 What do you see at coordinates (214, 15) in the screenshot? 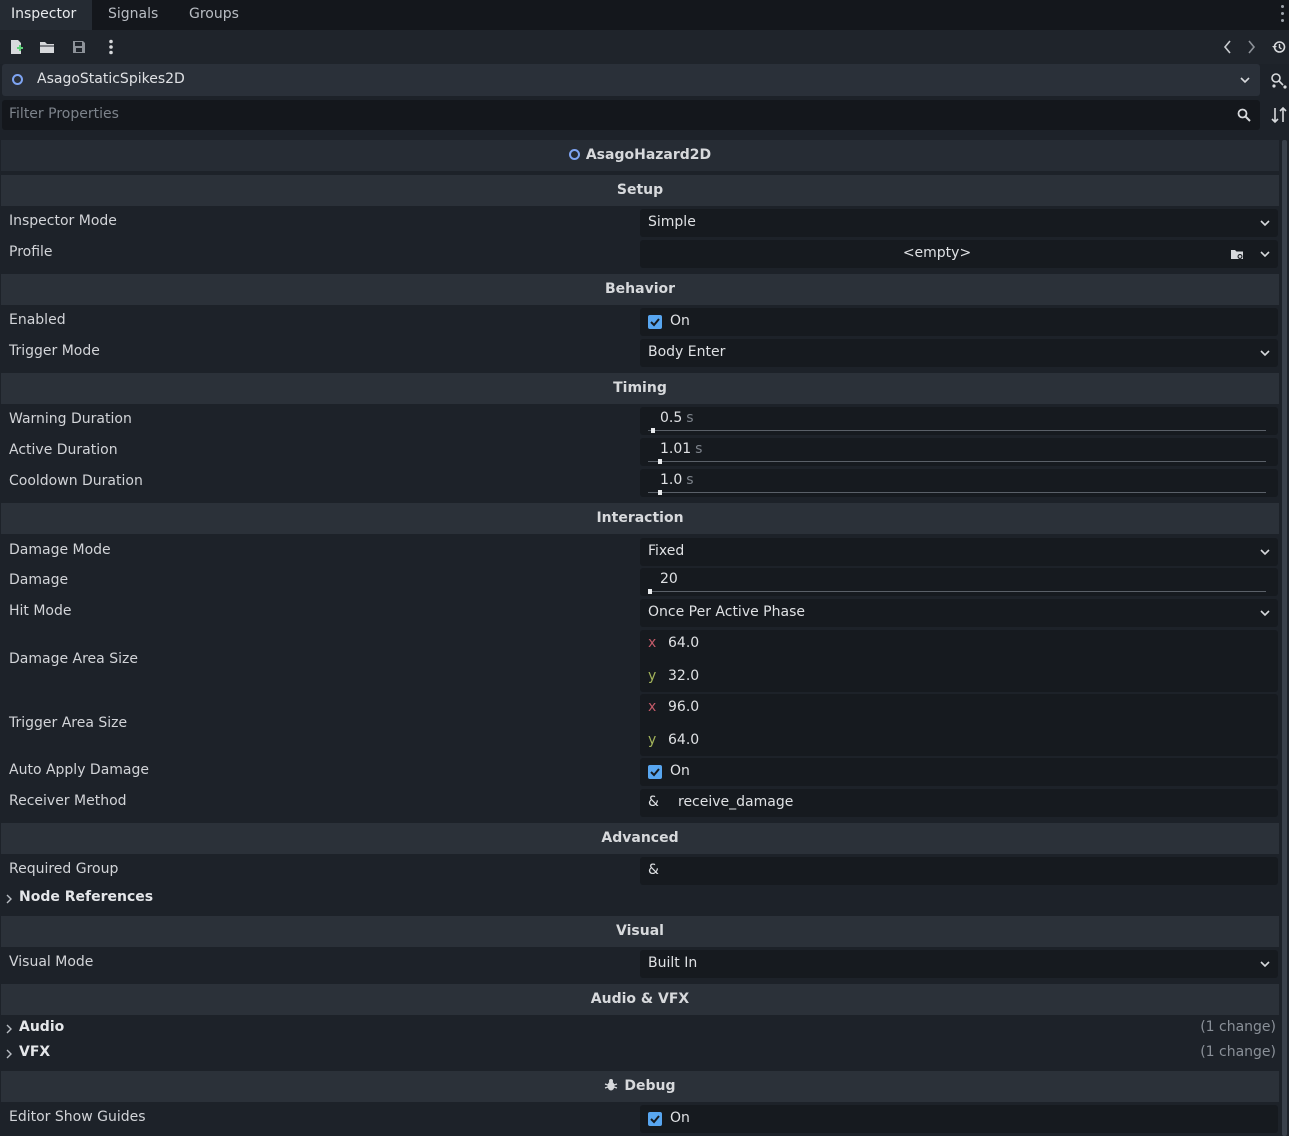
I see `tab-groups: Groups` at bounding box center [214, 15].